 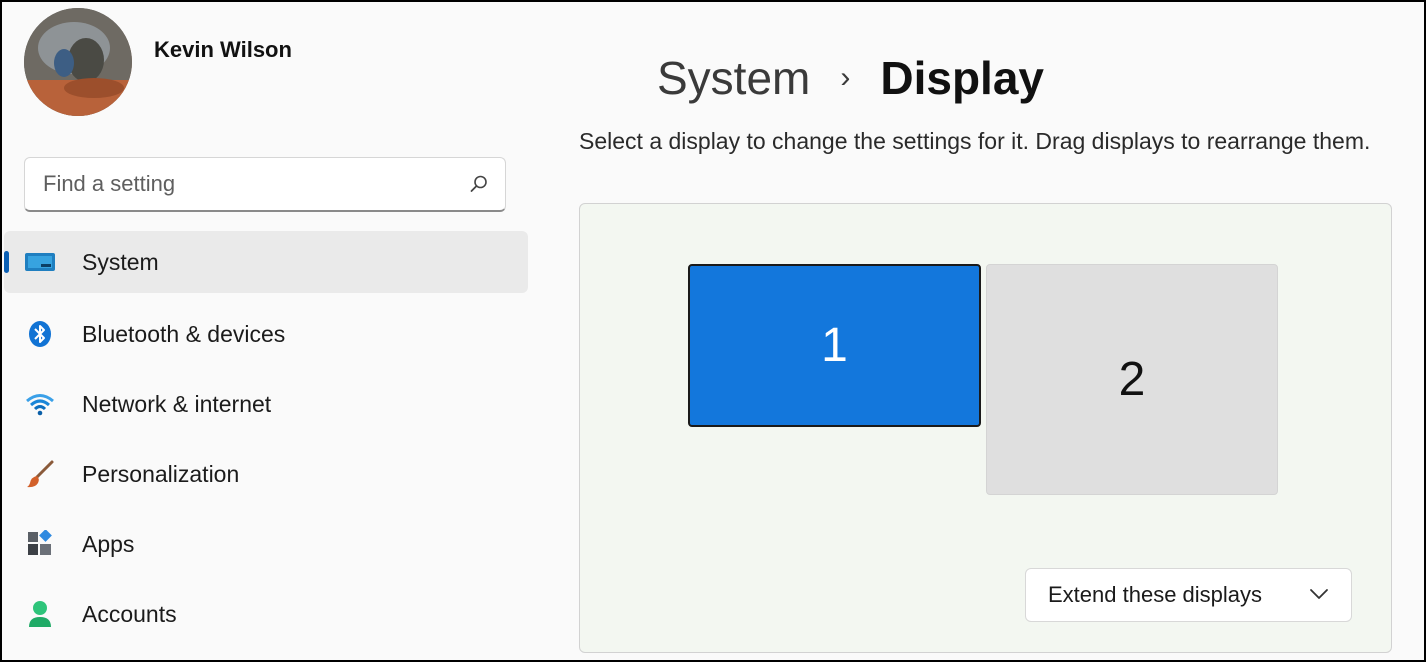 What do you see at coordinates (40, 334) in the screenshot?
I see `bluetooth-icon` at bounding box center [40, 334].